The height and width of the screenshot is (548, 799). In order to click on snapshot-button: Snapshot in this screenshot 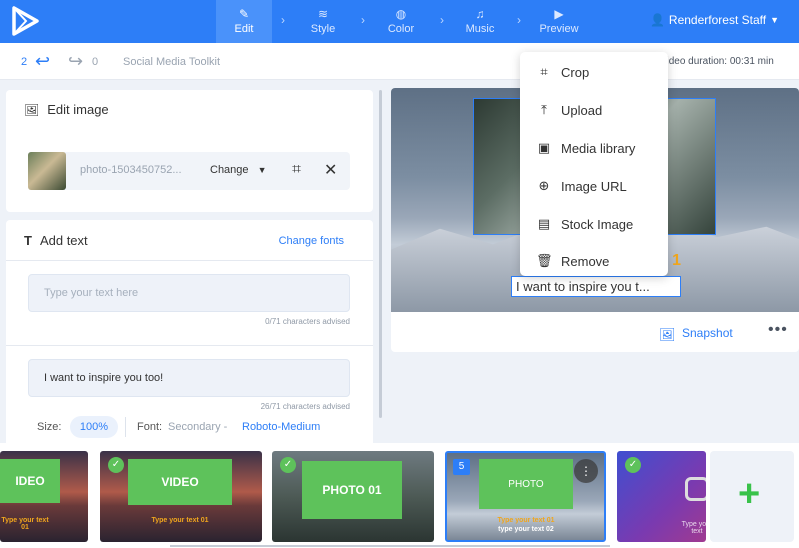, I will do `click(707, 333)`.